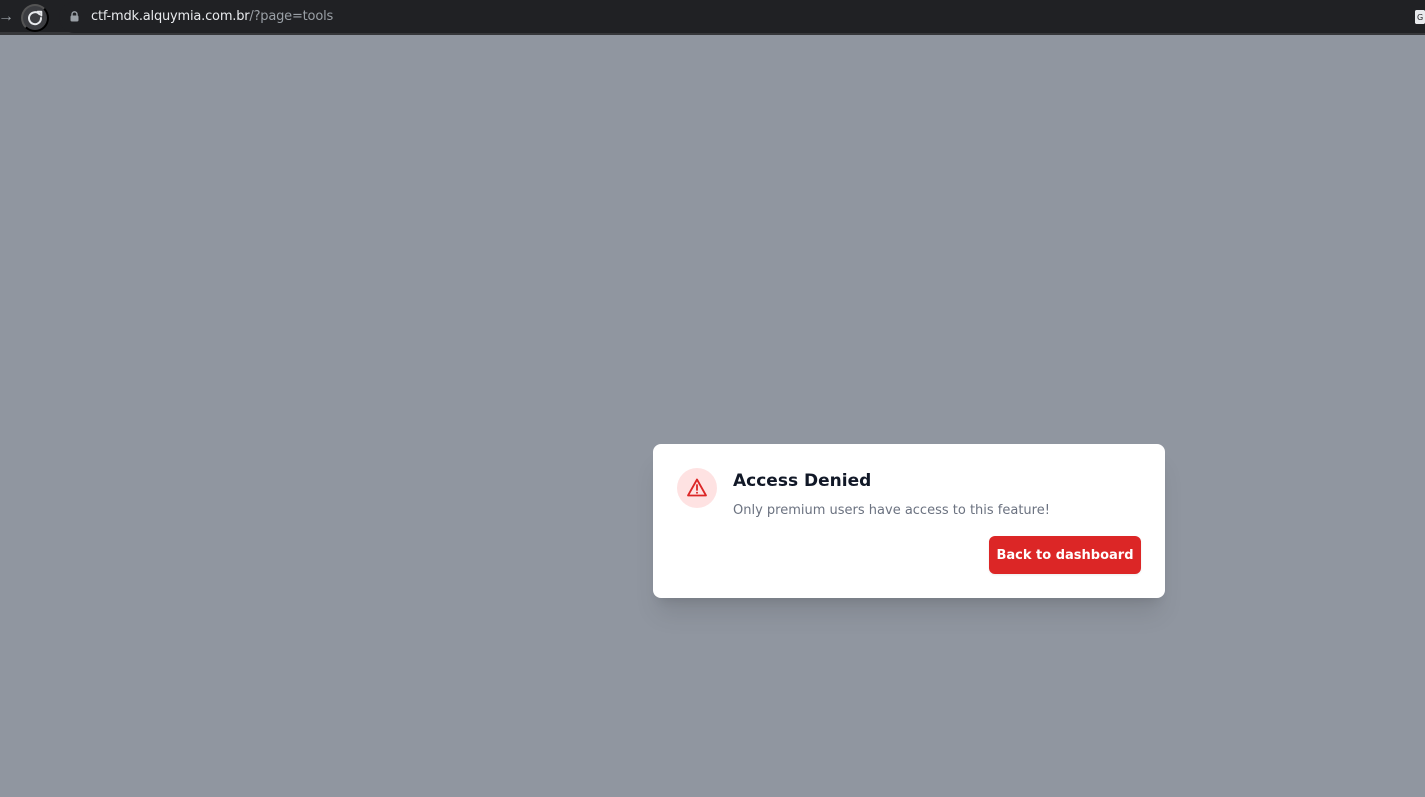  I want to click on url-text: ctf-mdk.alquymia.com.br/?page=tools, so click(212, 16).